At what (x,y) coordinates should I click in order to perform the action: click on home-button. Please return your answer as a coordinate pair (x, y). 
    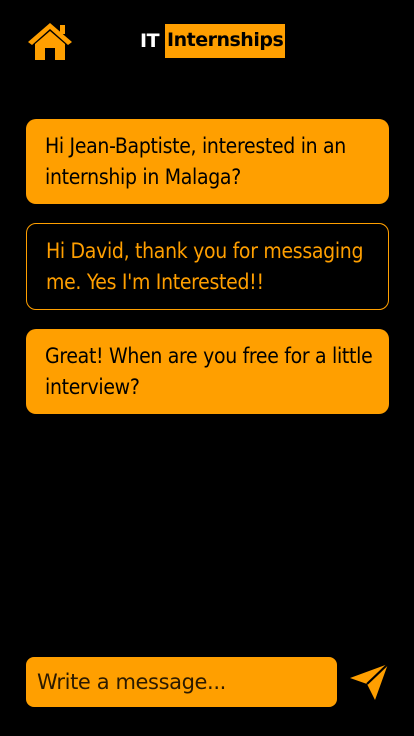
    Looking at the image, I should click on (50, 41).